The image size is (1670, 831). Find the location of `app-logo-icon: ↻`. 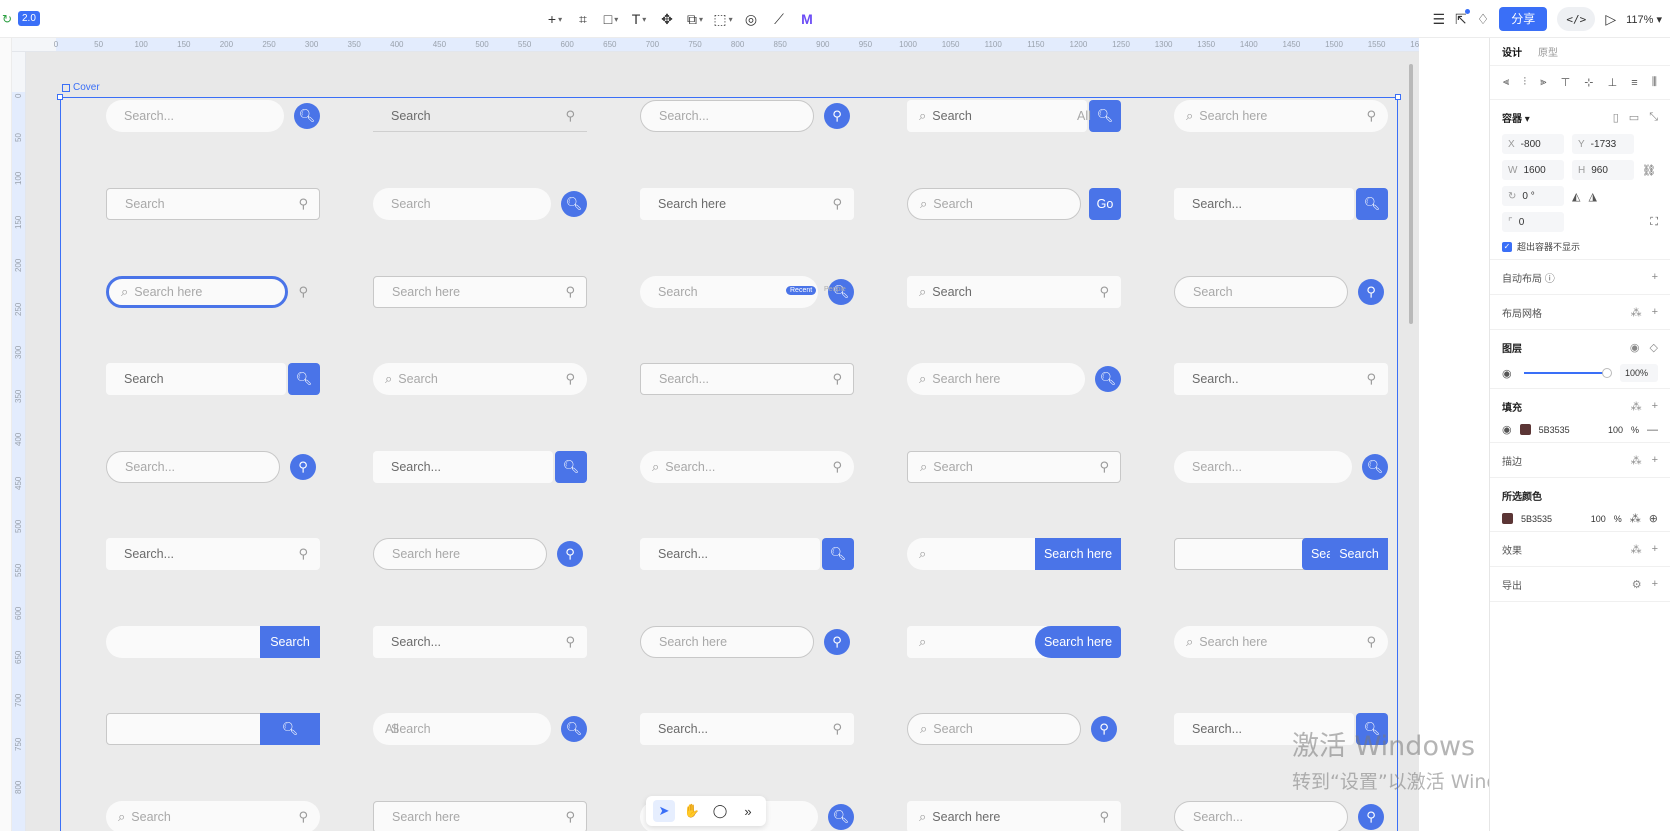

app-logo-icon: ↻ is located at coordinates (7, 19).